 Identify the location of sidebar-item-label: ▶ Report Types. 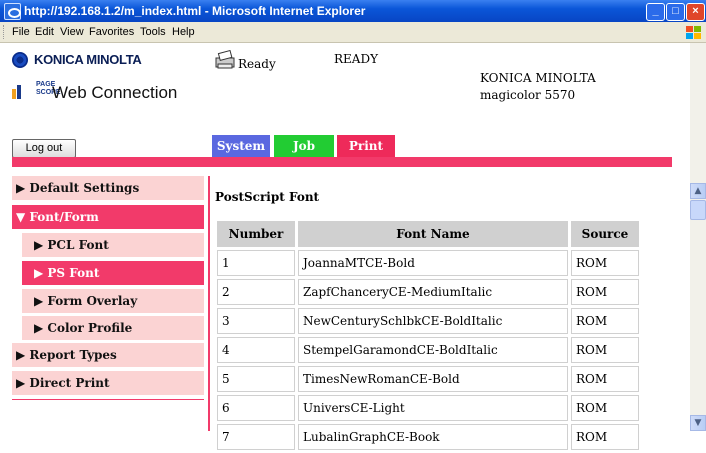
(66, 355).